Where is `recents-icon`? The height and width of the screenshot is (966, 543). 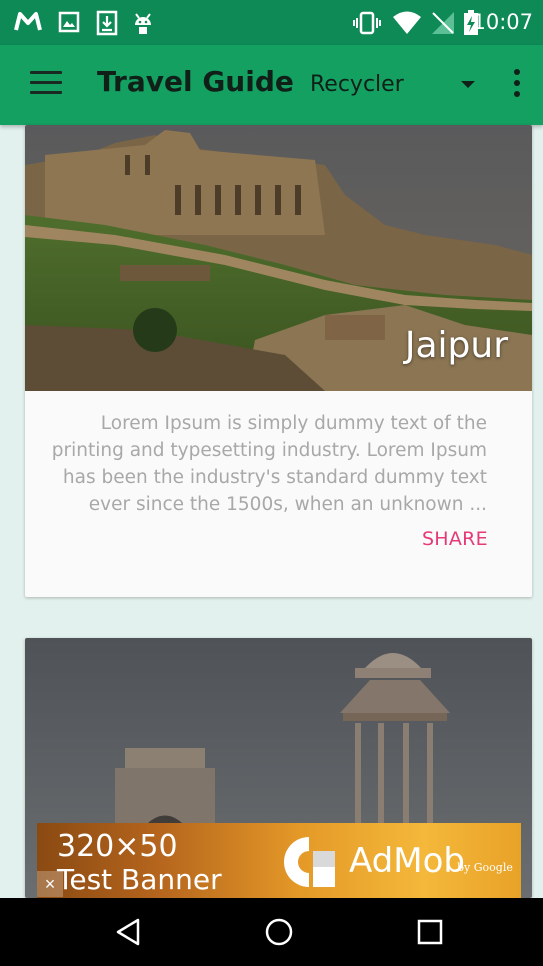 recents-icon is located at coordinates (430, 932).